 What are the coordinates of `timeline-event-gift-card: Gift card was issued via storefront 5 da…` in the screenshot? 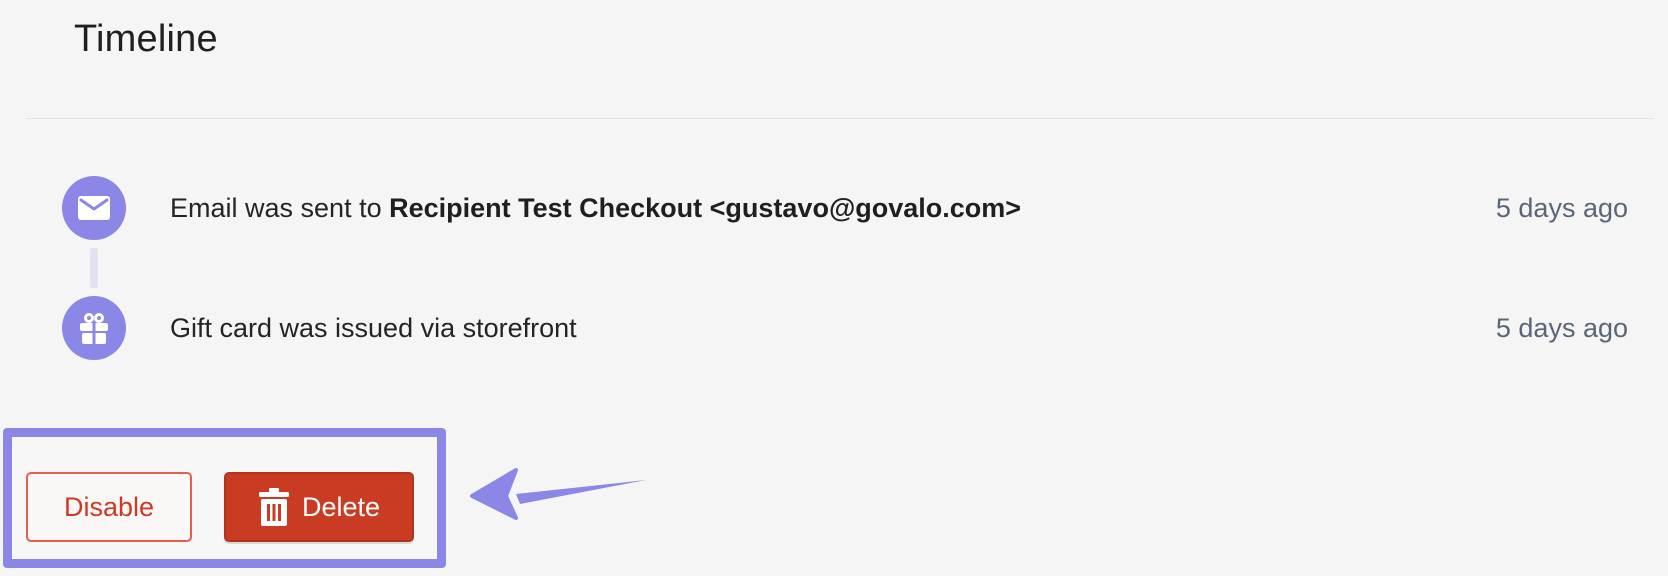 It's located at (834, 328).